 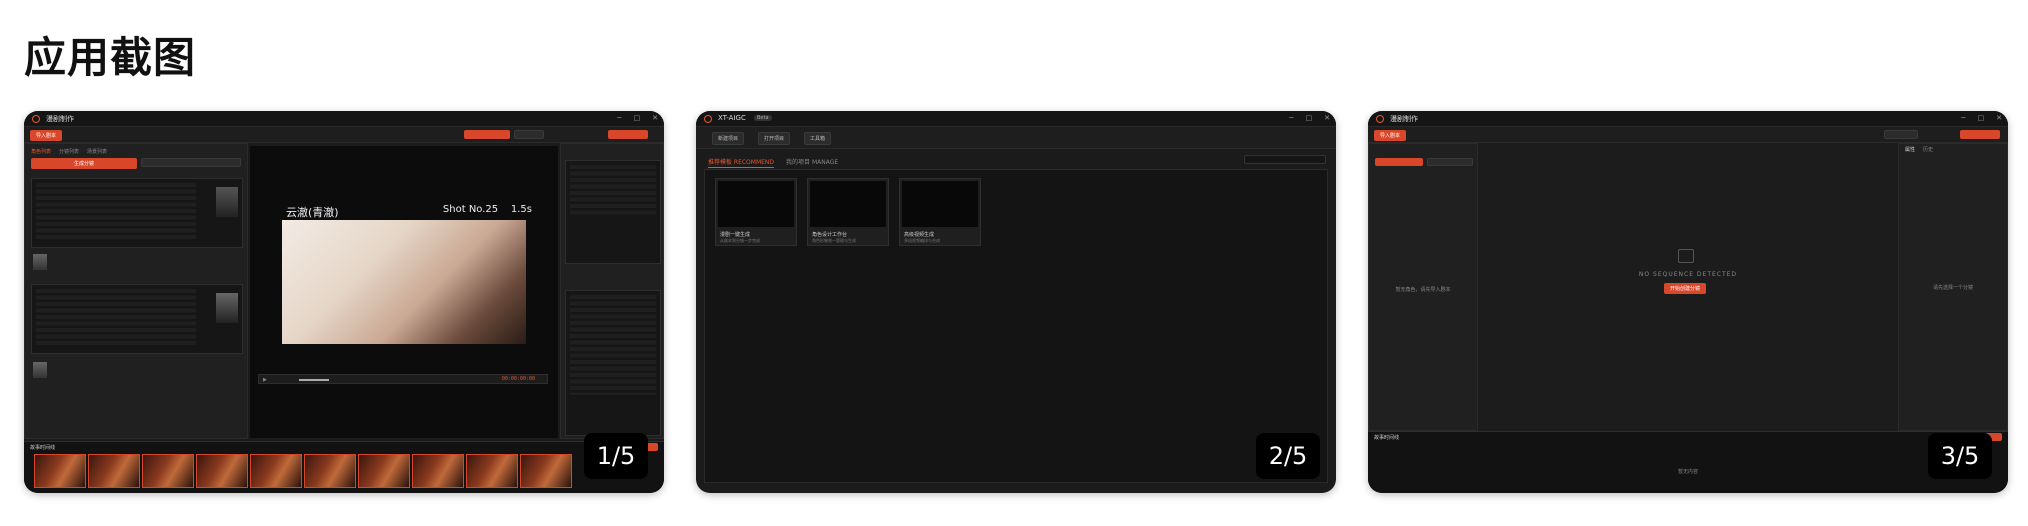 What do you see at coordinates (312, 212) in the screenshot?
I see `shot-title: 云澈(青澈)` at bounding box center [312, 212].